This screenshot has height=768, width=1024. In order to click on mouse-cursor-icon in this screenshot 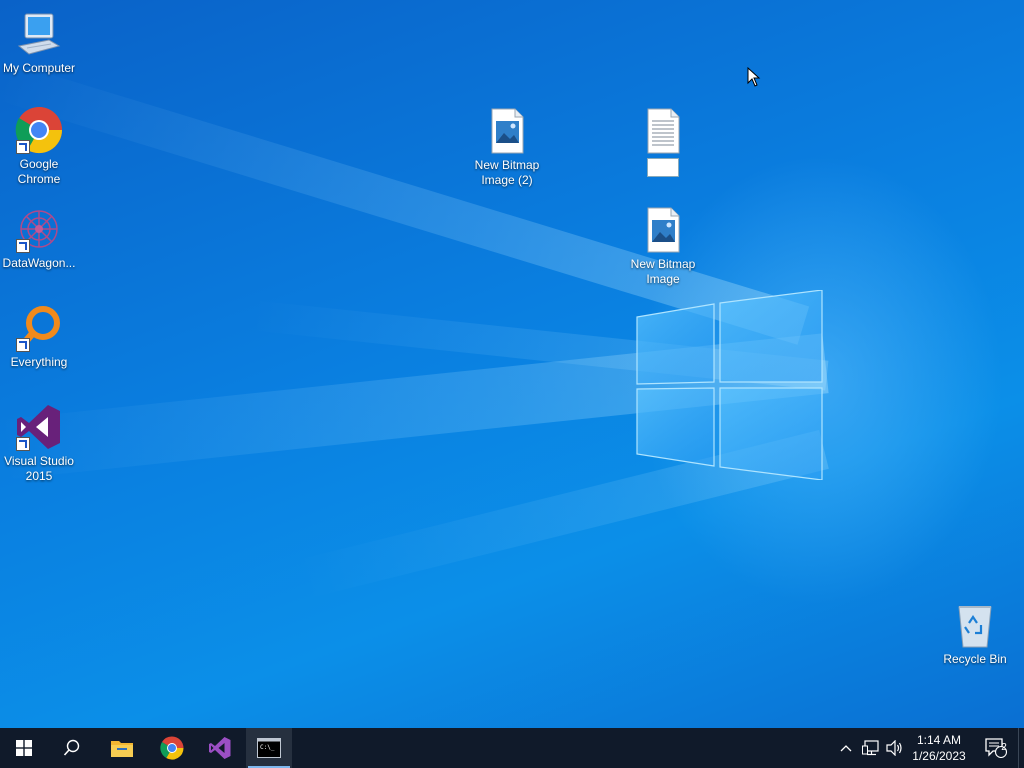, I will do `click(754, 77)`.